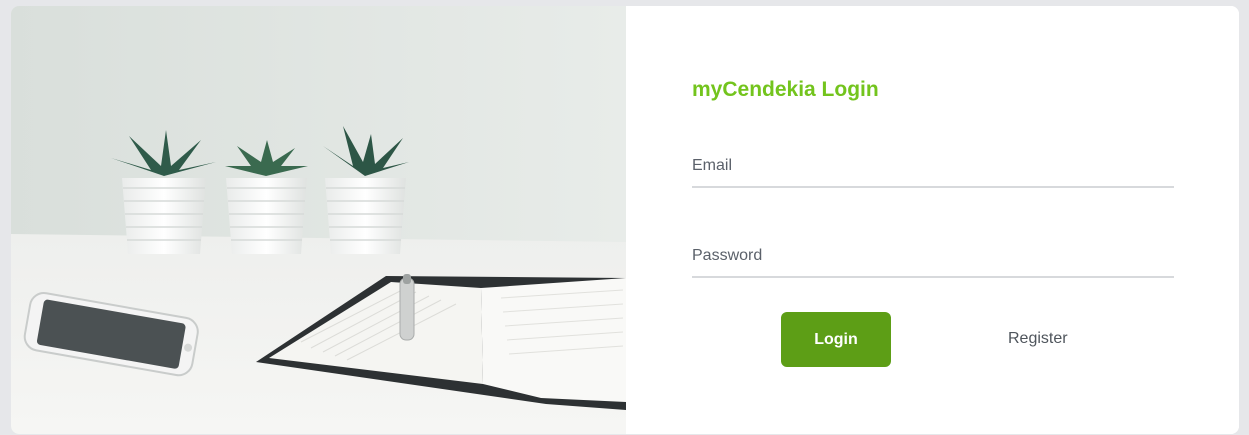 The image size is (1249, 435). Describe the element at coordinates (1038, 339) in the screenshot. I see `register-link: Register` at that location.